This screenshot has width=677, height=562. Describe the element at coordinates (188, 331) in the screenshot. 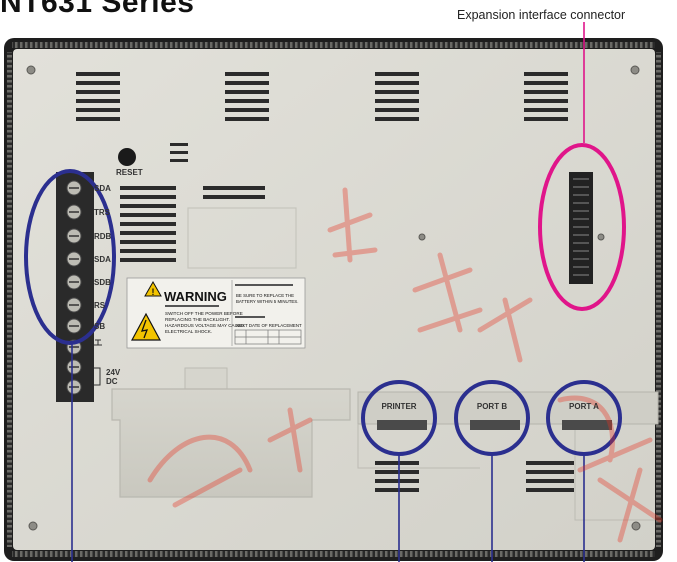

I see `svg-text: ELECTRICAL SHOCK.` at that location.